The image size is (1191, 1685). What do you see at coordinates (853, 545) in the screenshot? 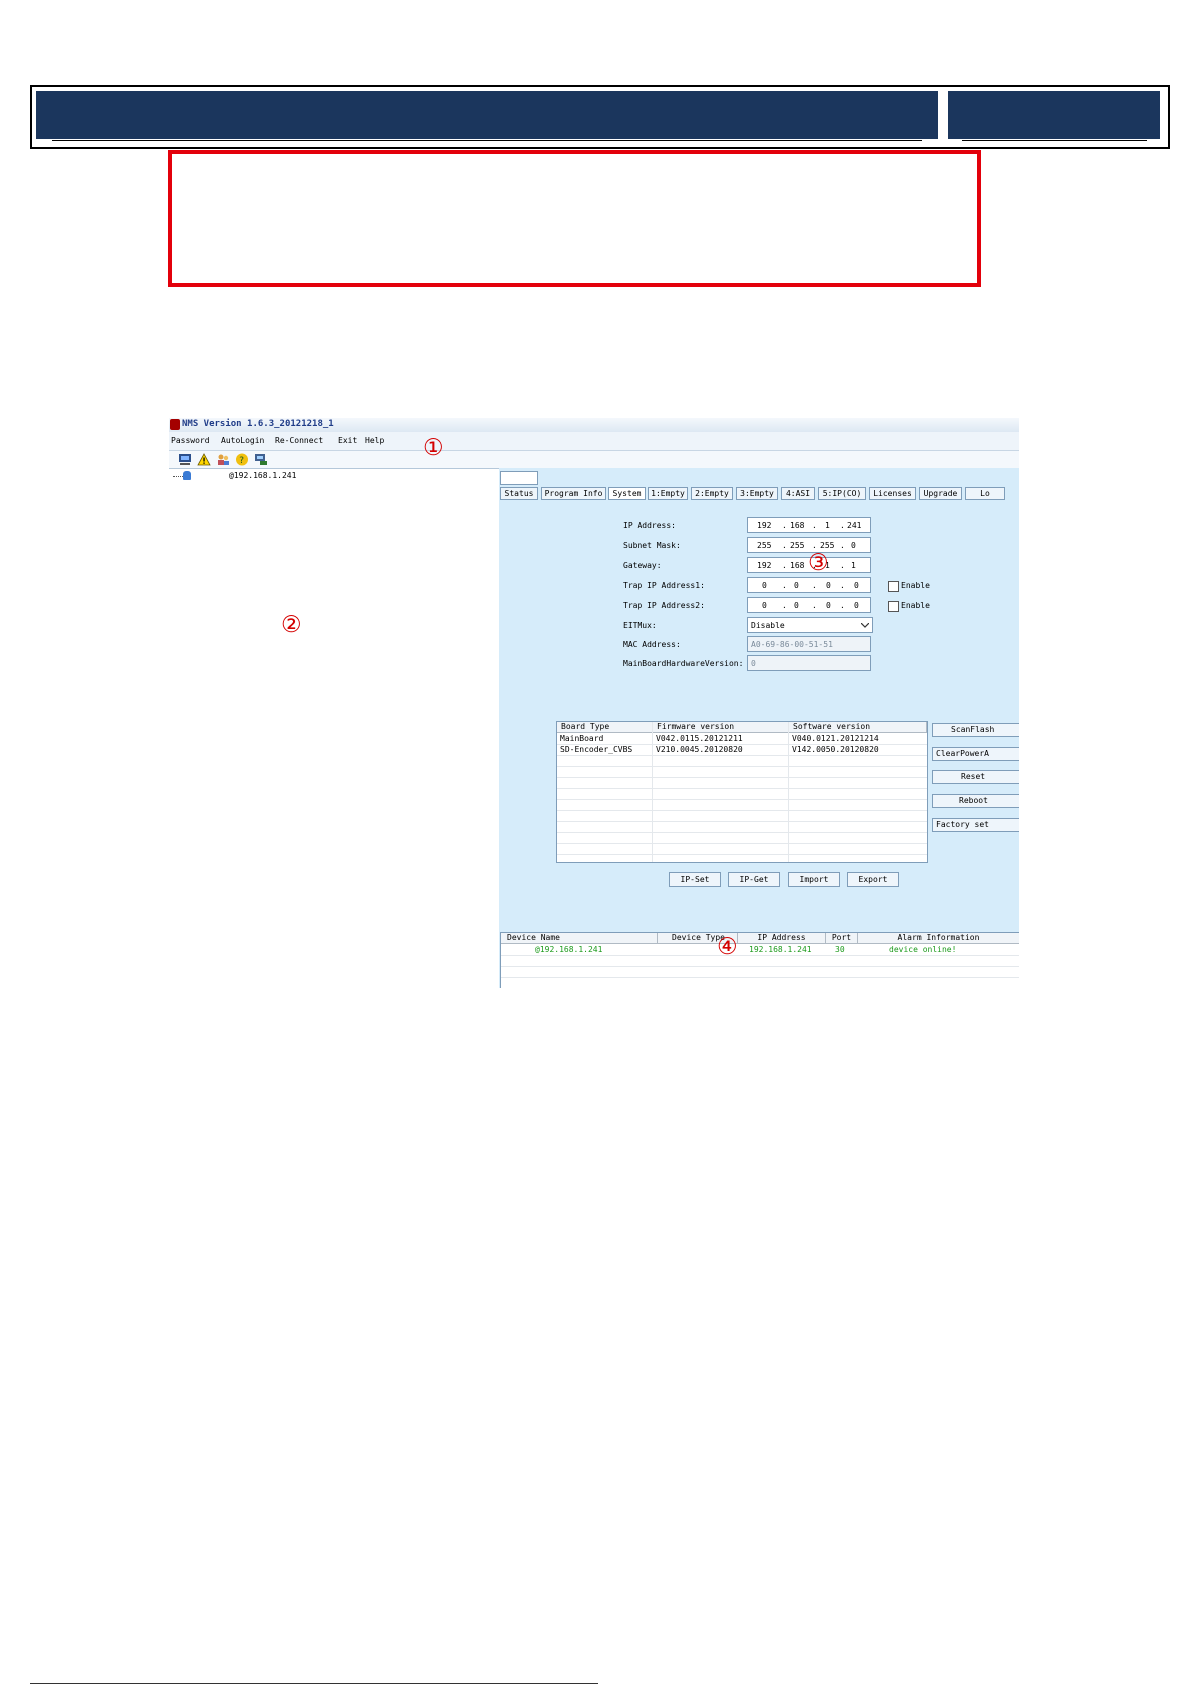
I see `subnet-octet-4: 0` at bounding box center [853, 545].